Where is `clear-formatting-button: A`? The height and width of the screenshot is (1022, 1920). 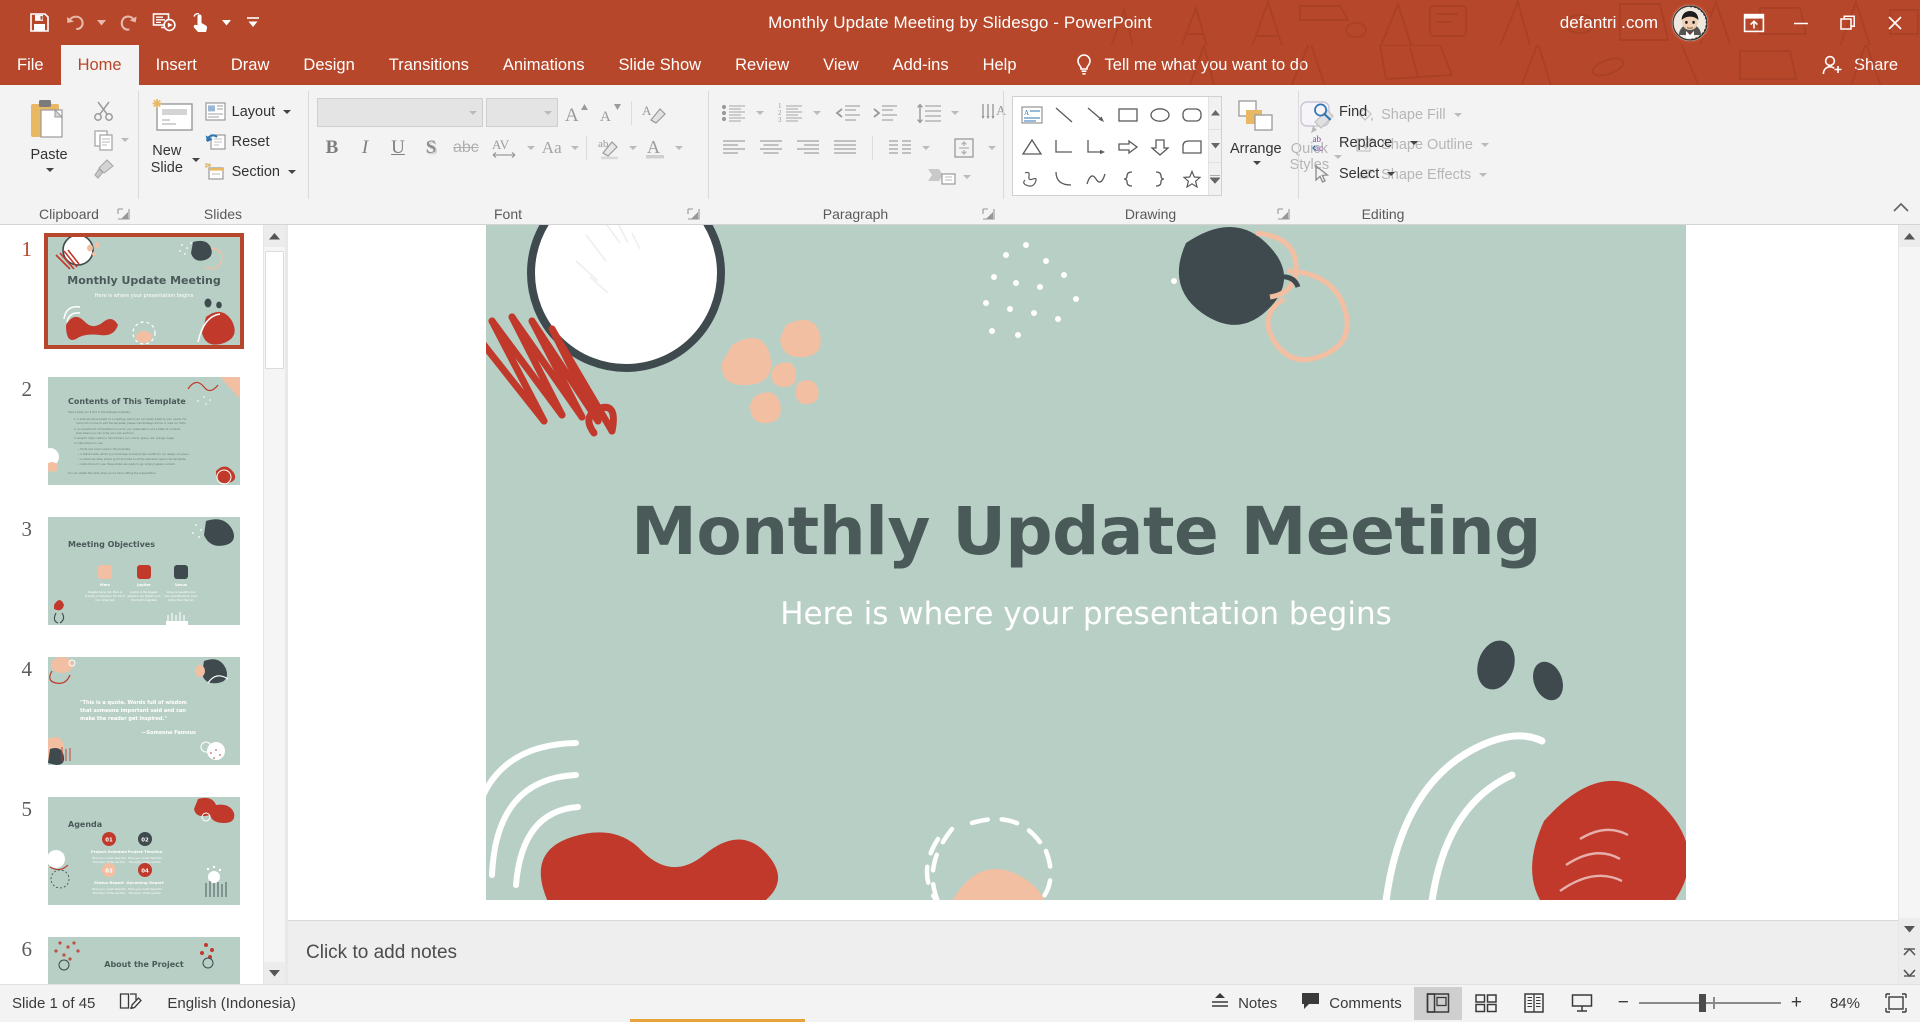
clear-formatting-button: A is located at coordinates (654, 112).